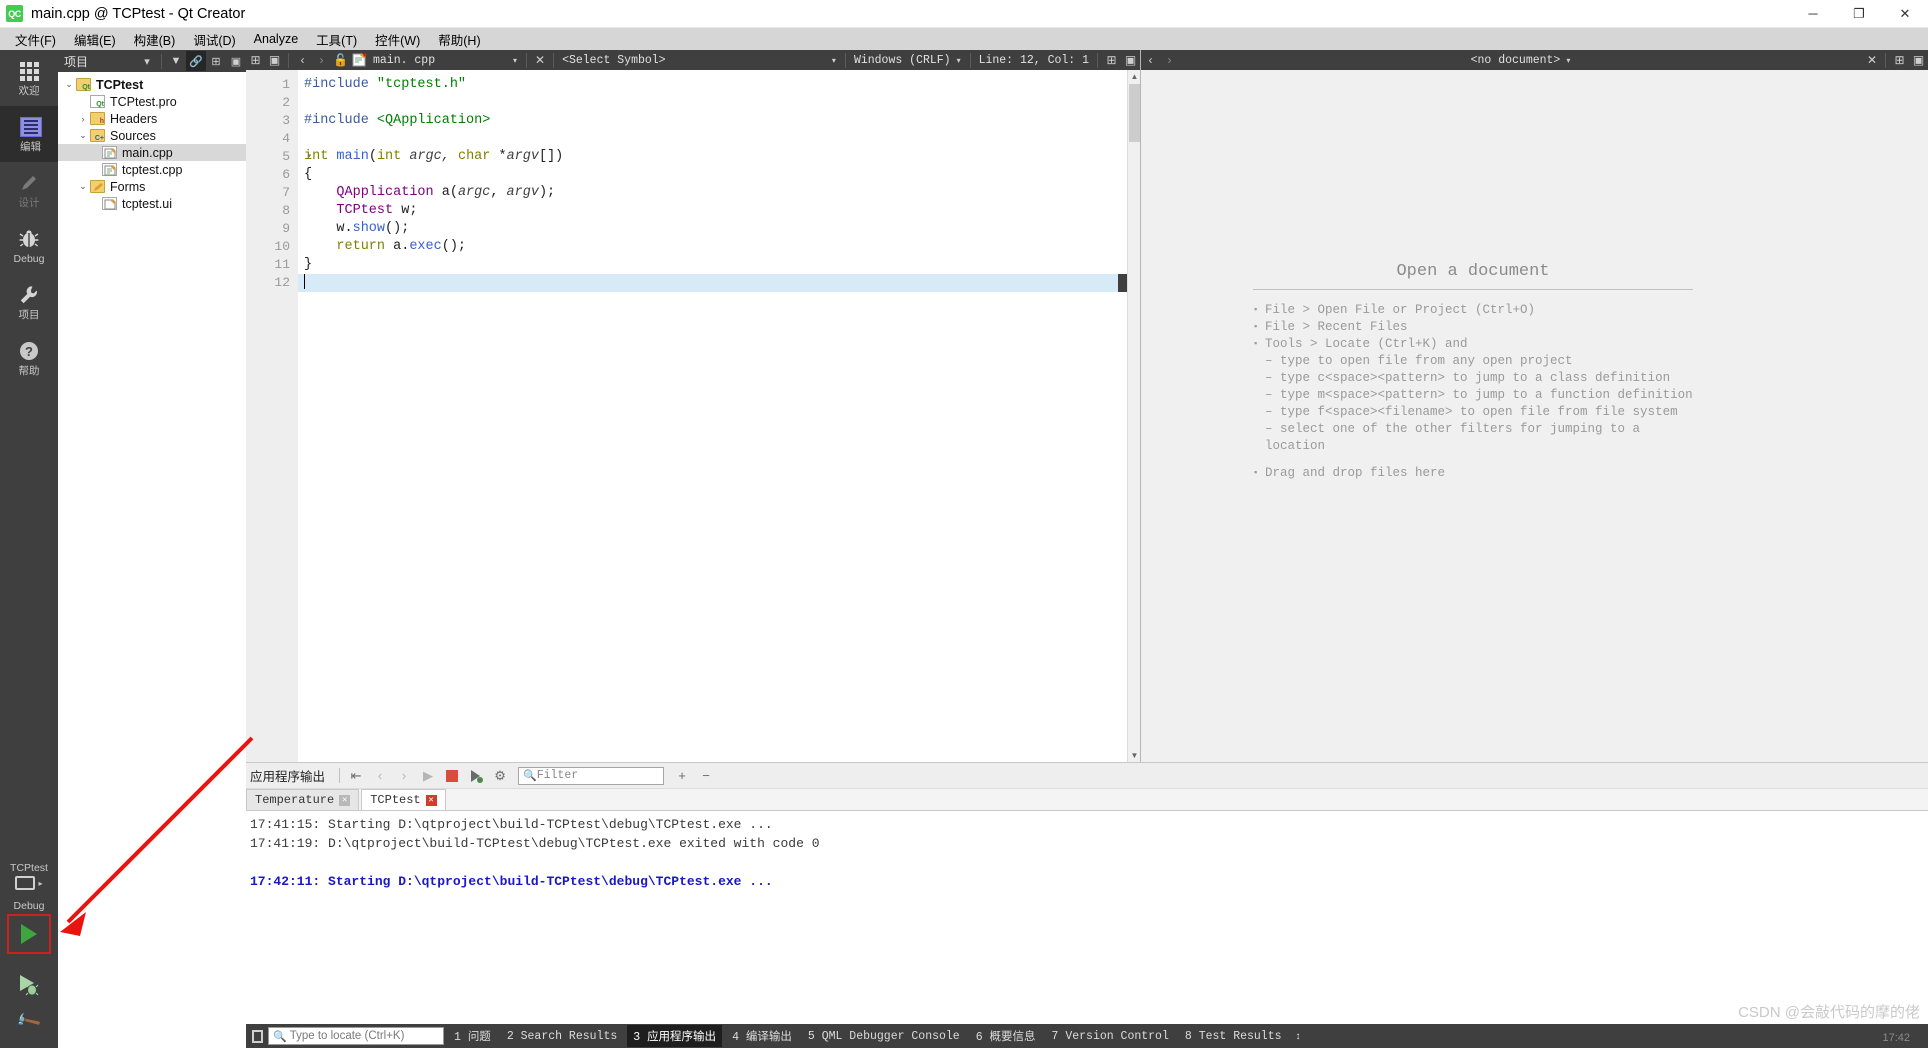 Image resolution: width=1928 pixels, height=1048 pixels. What do you see at coordinates (196, 61) in the screenshot?
I see `link-sync-icon: 🔗` at bounding box center [196, 61].